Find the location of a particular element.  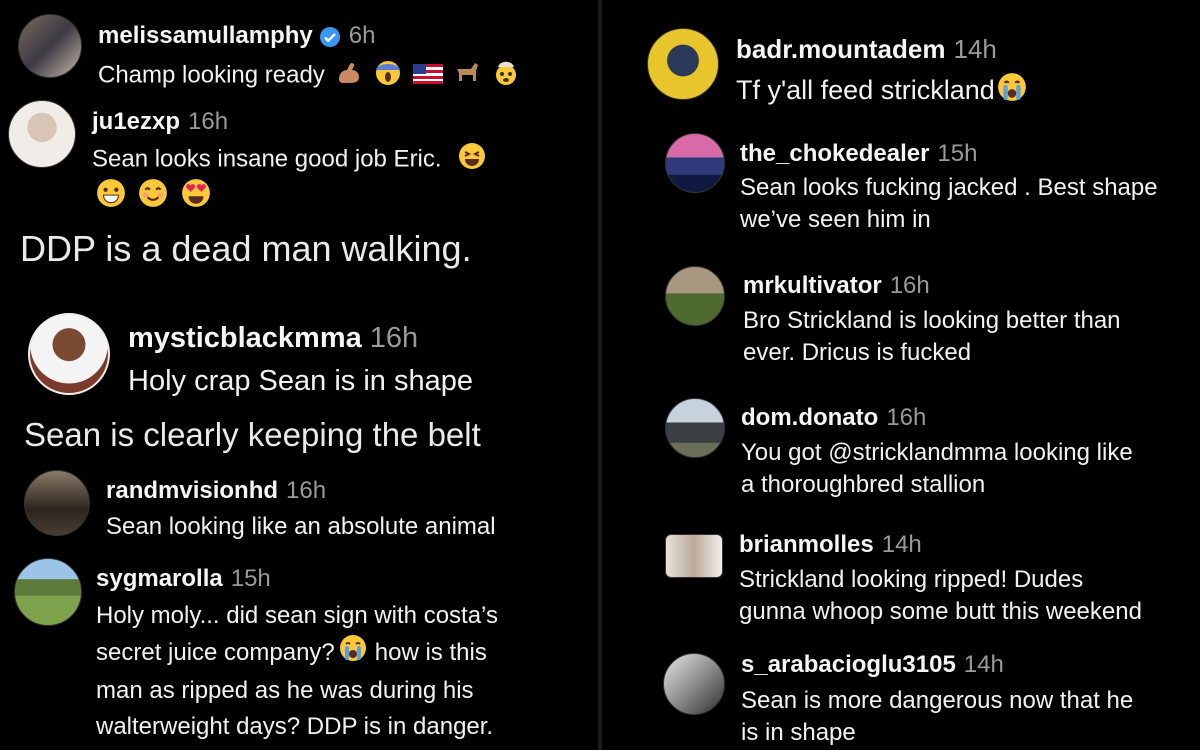

comment-username: melissamullamphy is located at coordinates (205, 35).